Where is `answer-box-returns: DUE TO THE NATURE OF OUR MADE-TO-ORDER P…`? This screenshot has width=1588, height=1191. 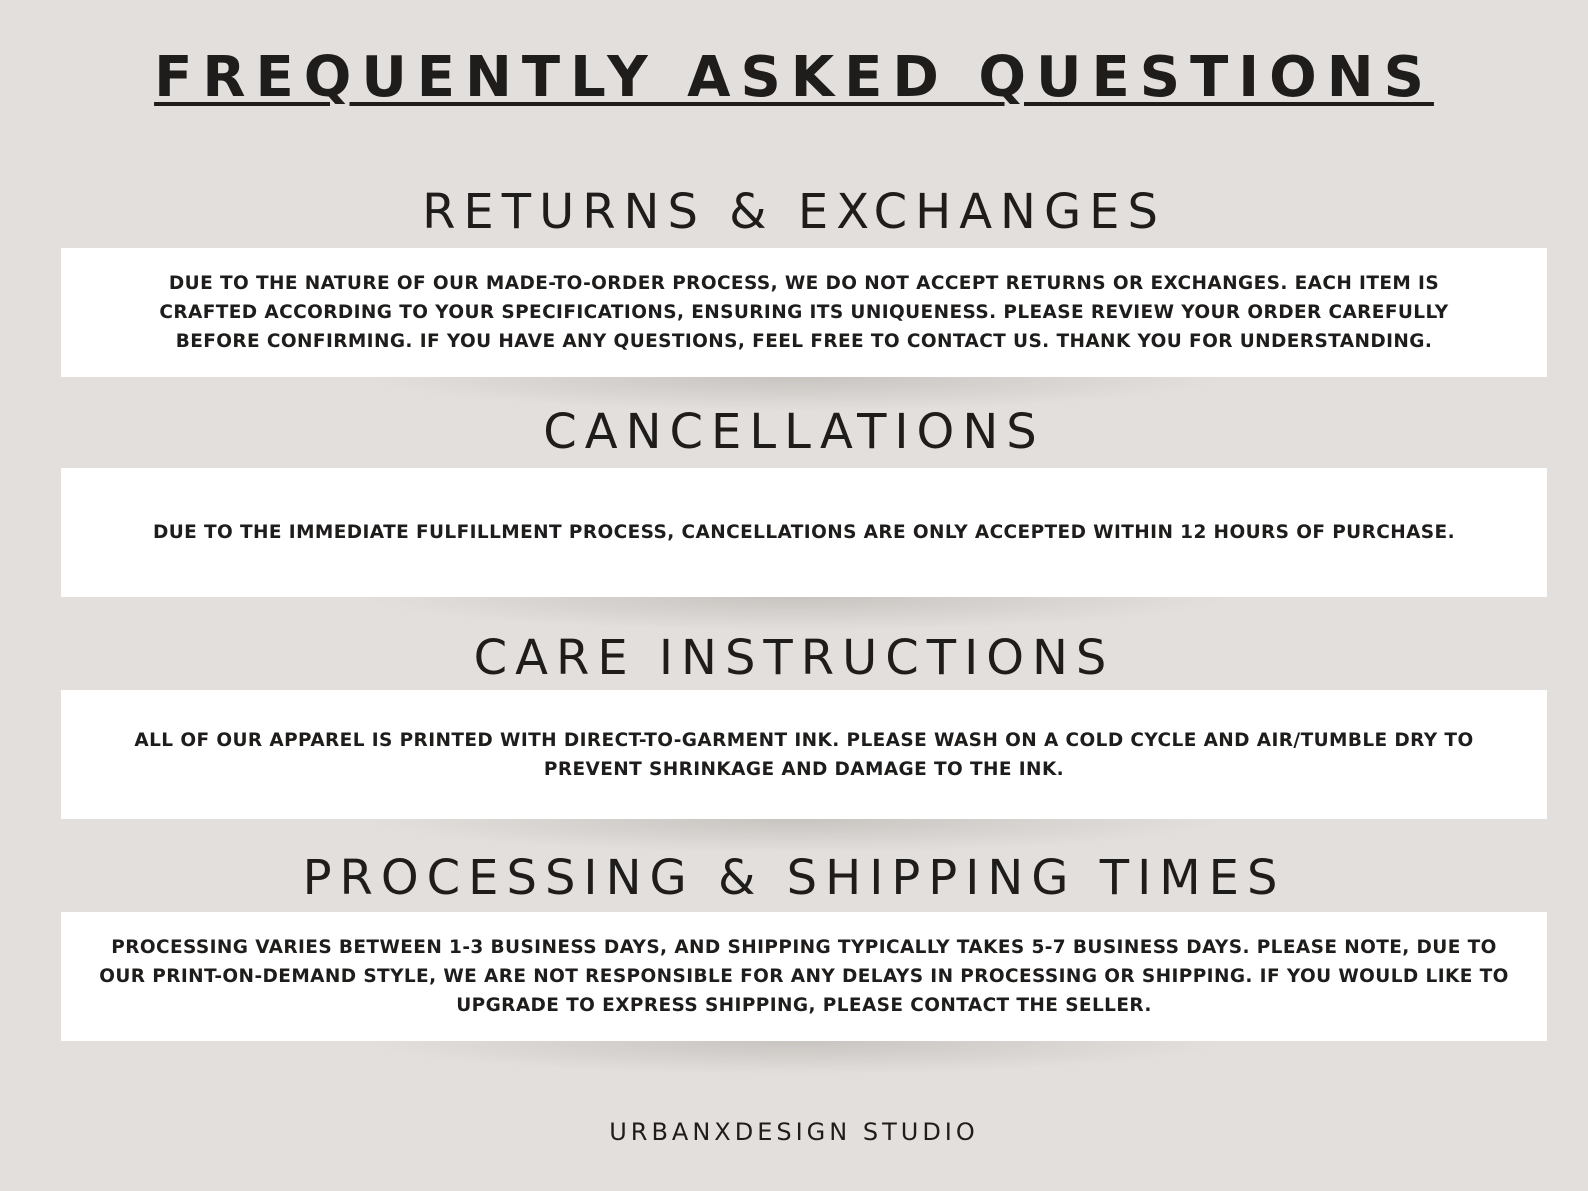
answer-box-returns: DUE TO THE NATURE OF OUR MADE-TO-ORDER P… is located at coordinates (804, 312).